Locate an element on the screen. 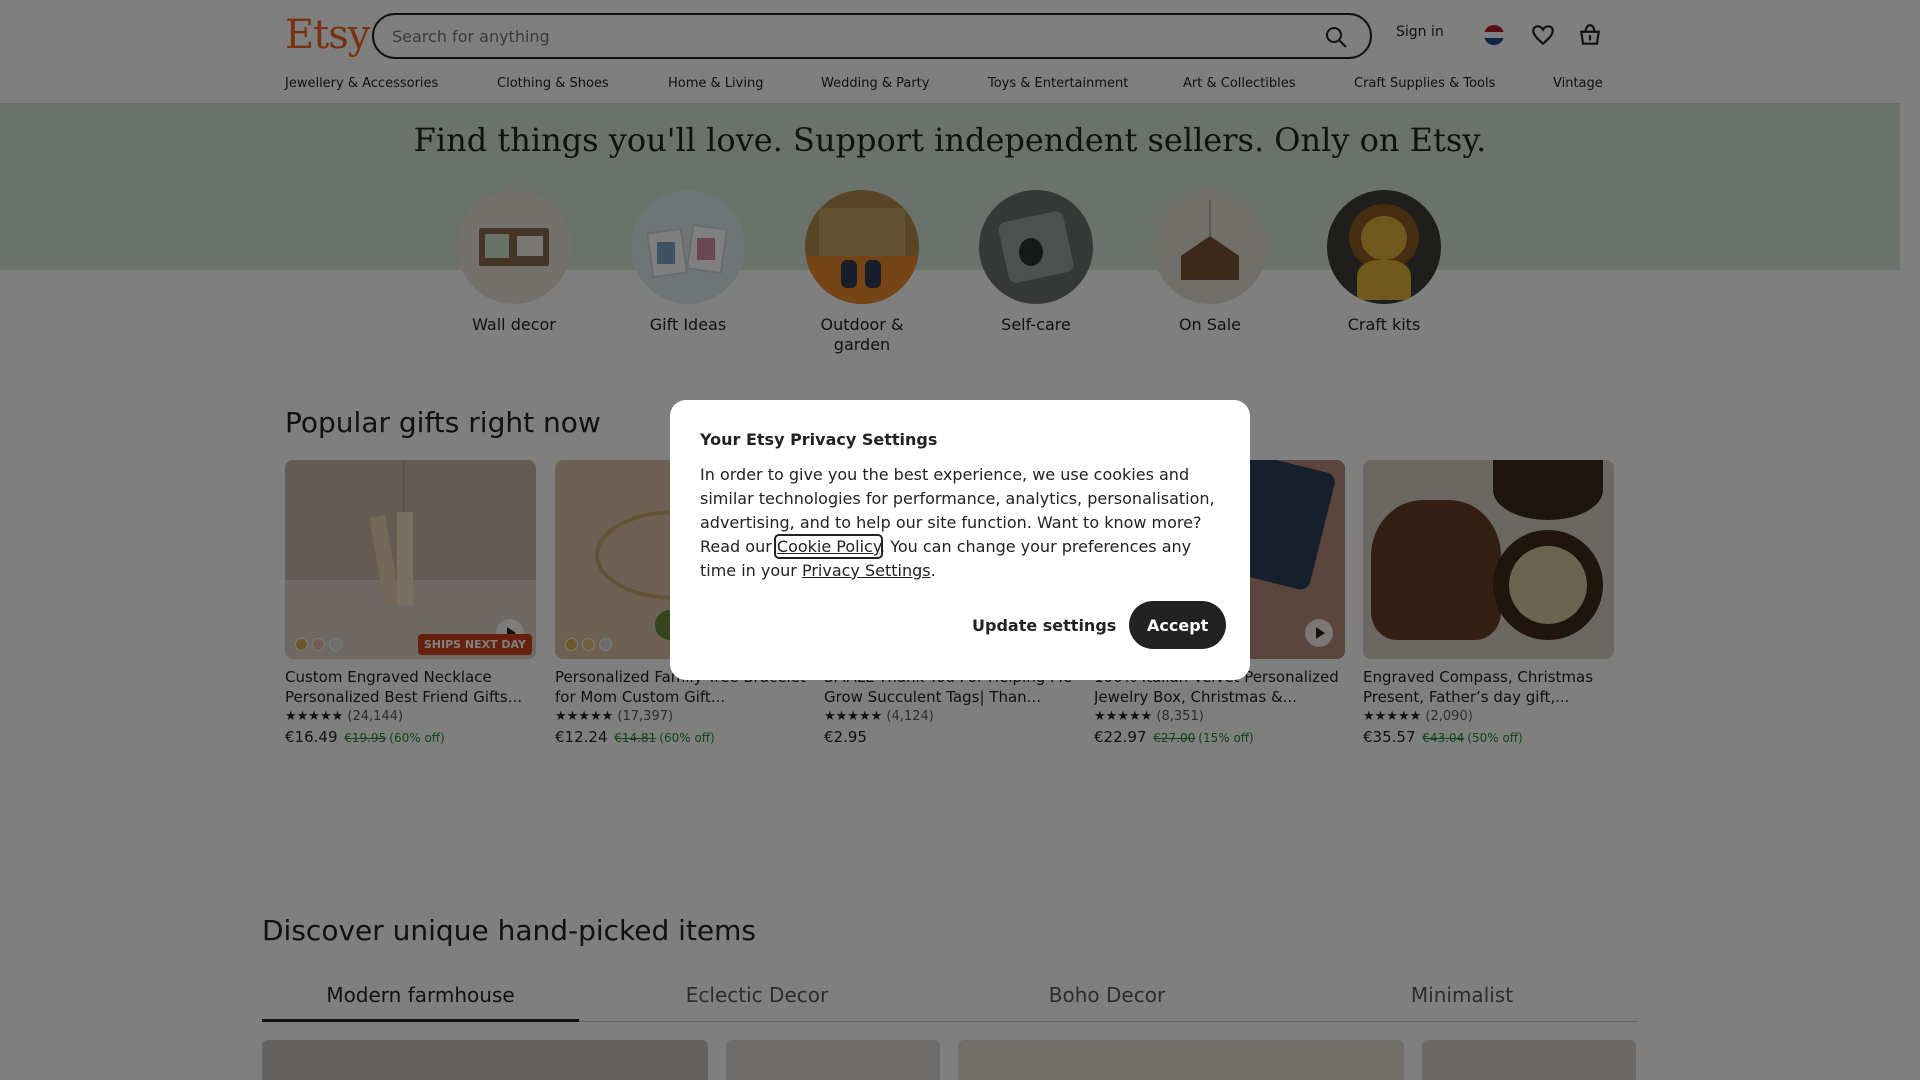  dialog-text: . is located at coordinates (933, 570).